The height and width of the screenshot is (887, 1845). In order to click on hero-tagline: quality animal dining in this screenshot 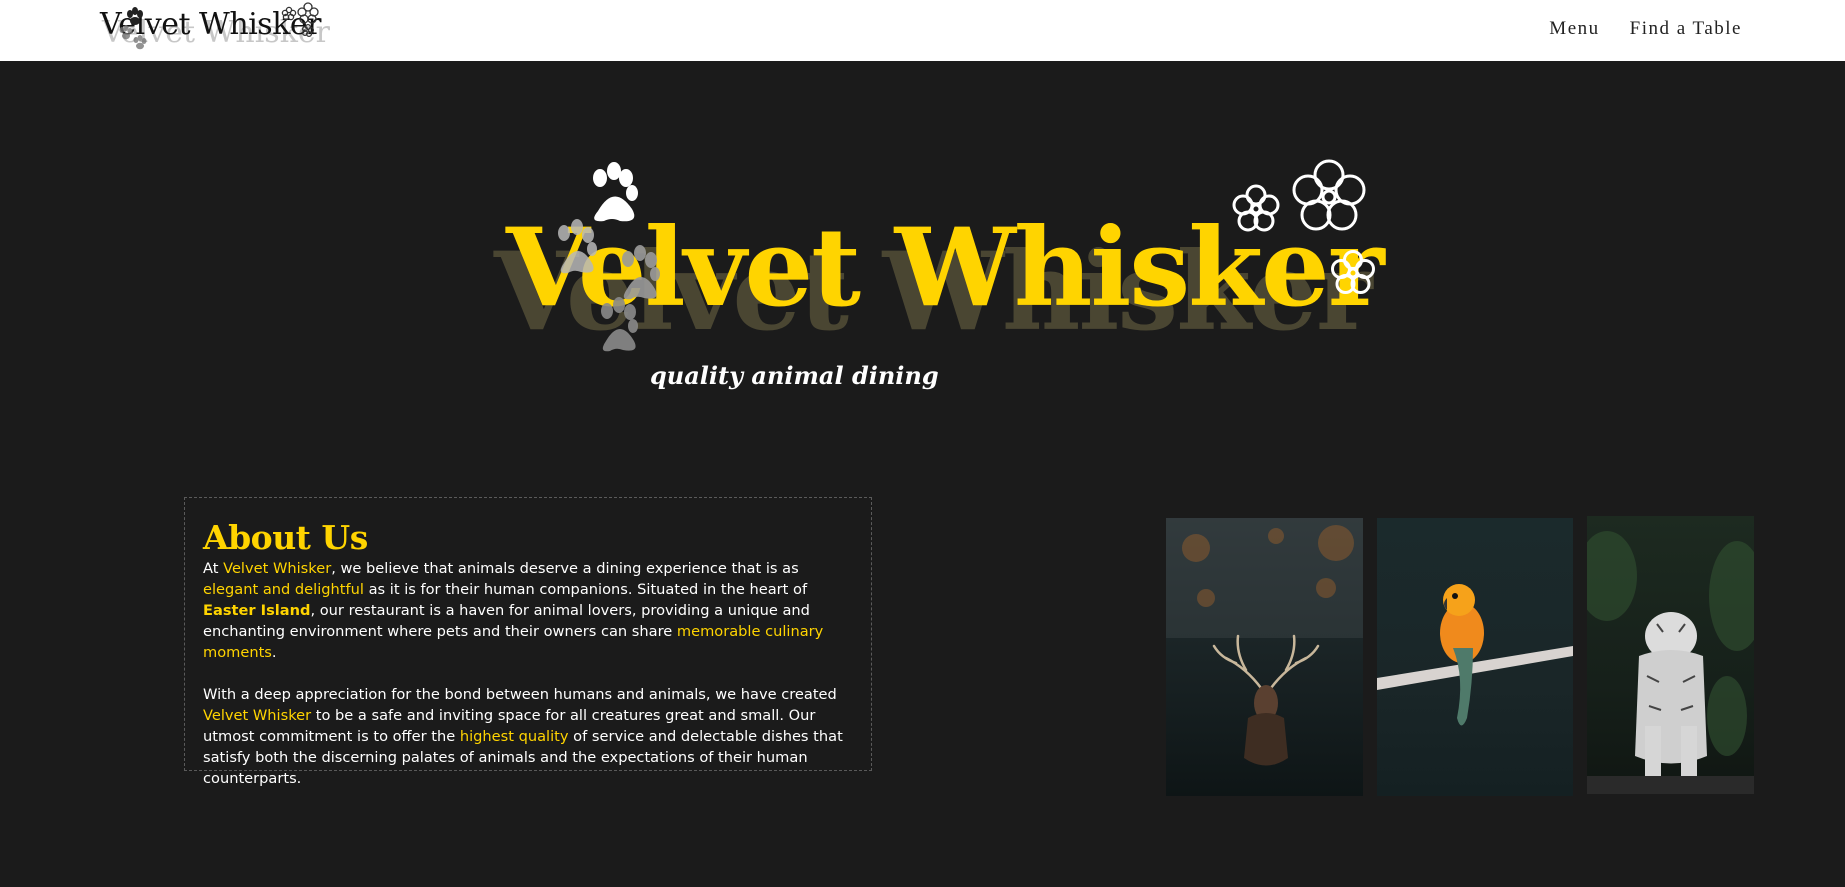, I will do `click(794, 375)`.